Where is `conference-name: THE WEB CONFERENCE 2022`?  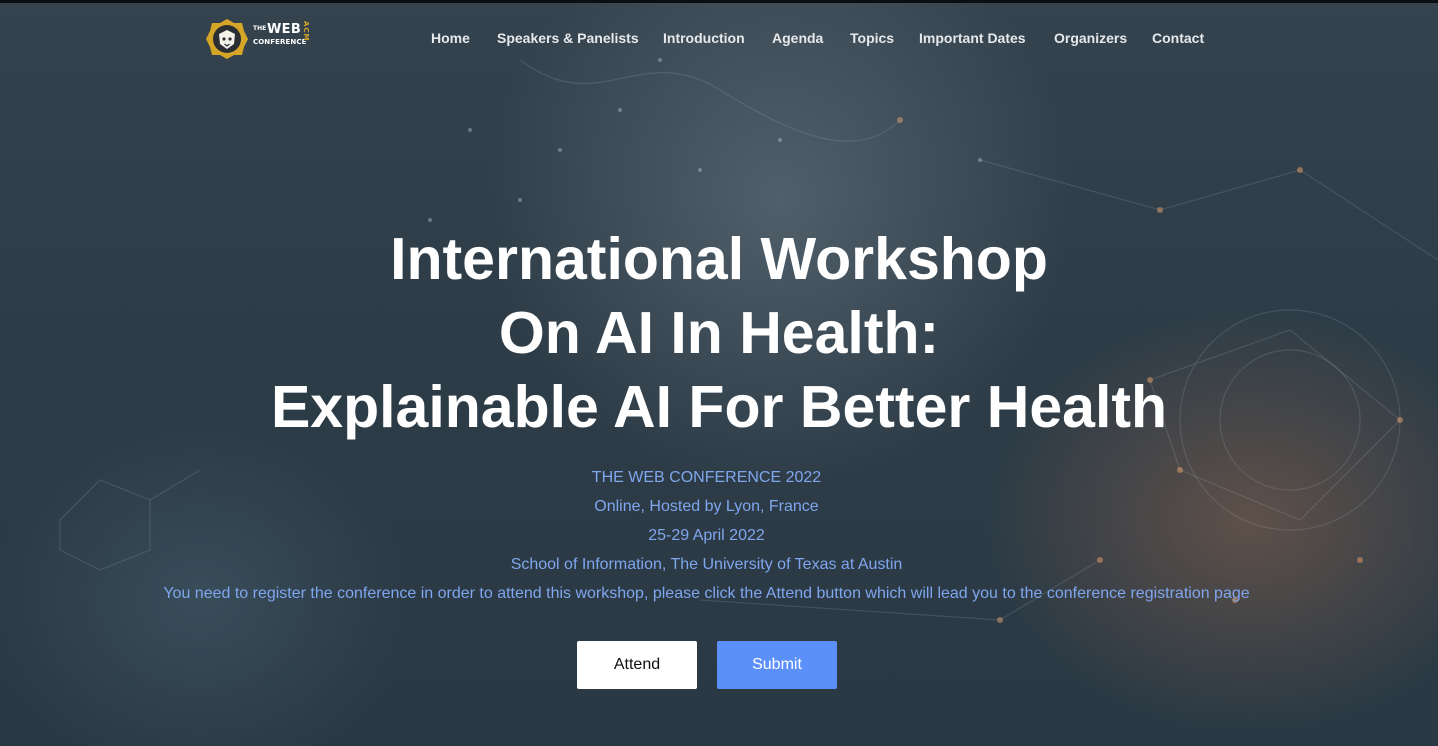 conference-name: THE WEB CONFERENCE 2022 is located at coordinates (706, 477).